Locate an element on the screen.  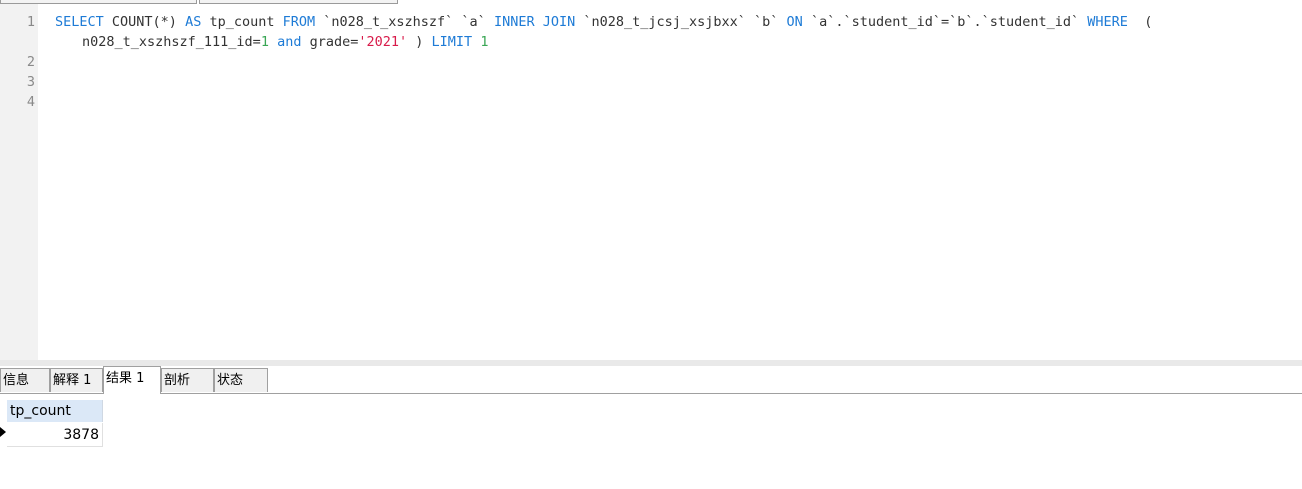
condition-value: 1 is located at coordinates (264, 42).